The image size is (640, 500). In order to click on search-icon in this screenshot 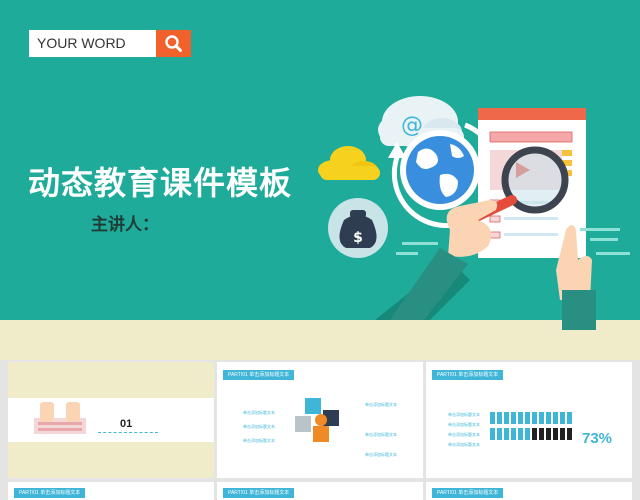, I will do `click(173, 43)`.